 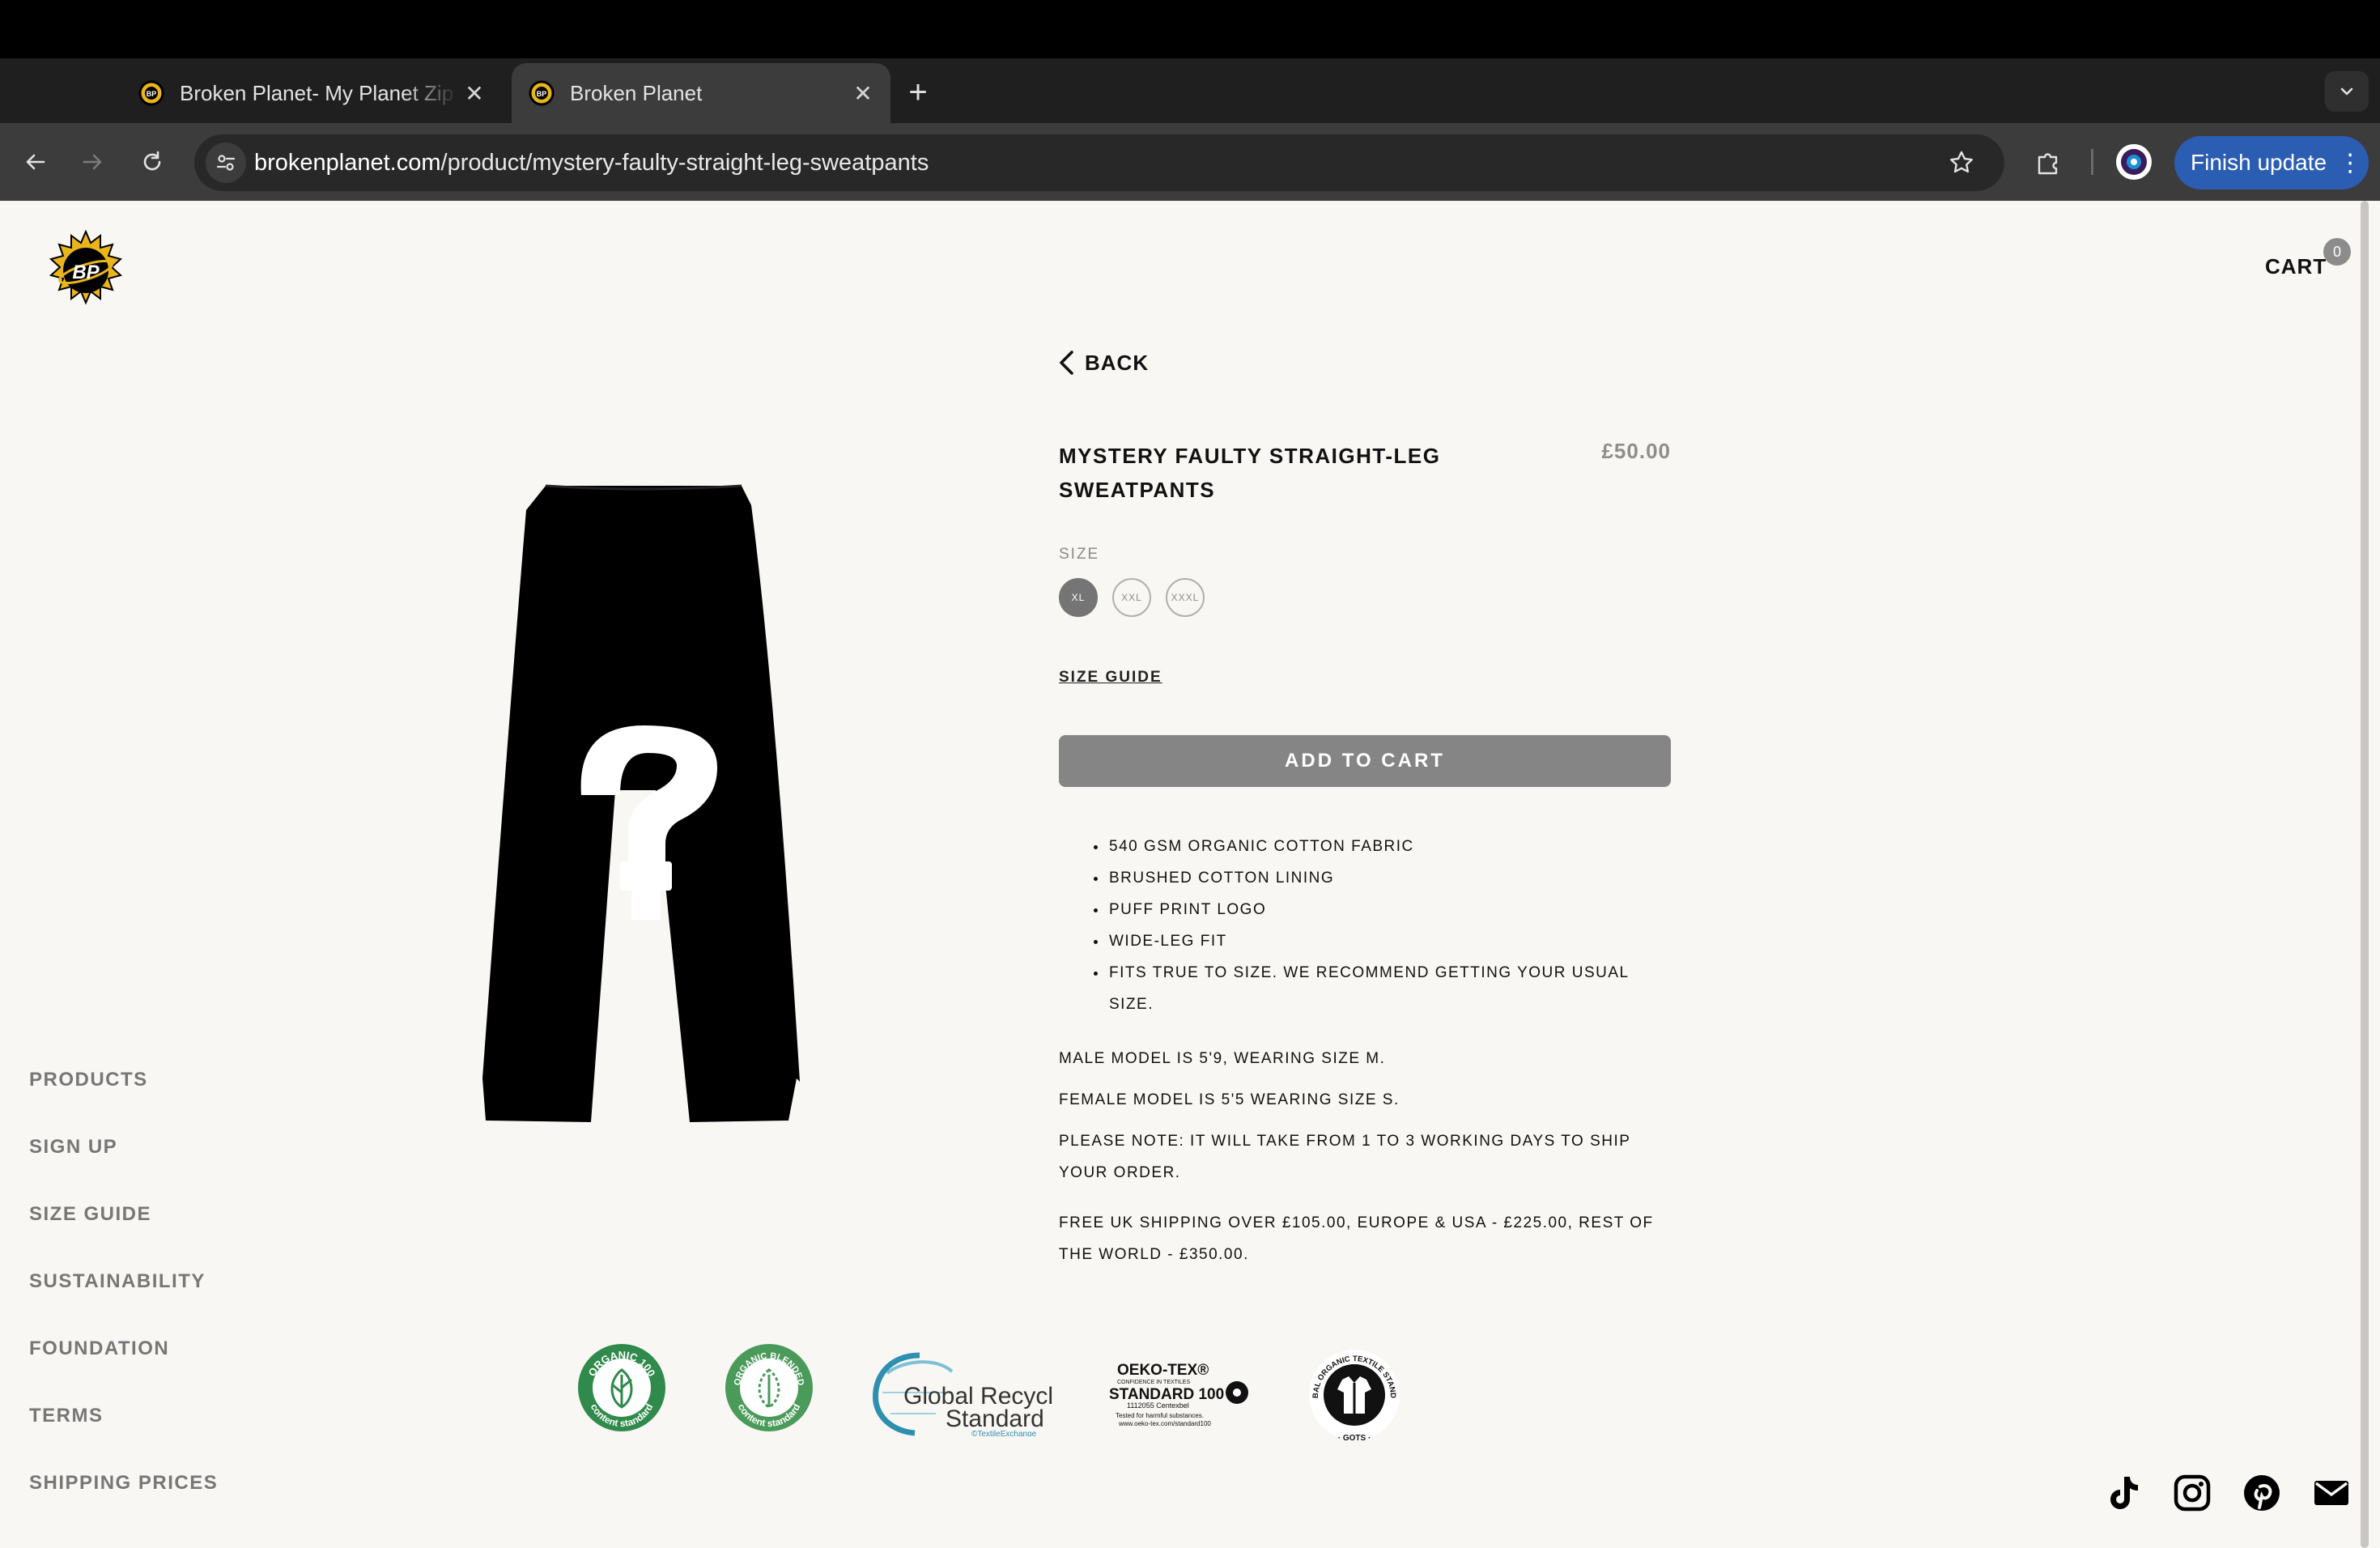 I want to click on tab-active: BP Broken Planet ✕, so click(x=701, y=93).